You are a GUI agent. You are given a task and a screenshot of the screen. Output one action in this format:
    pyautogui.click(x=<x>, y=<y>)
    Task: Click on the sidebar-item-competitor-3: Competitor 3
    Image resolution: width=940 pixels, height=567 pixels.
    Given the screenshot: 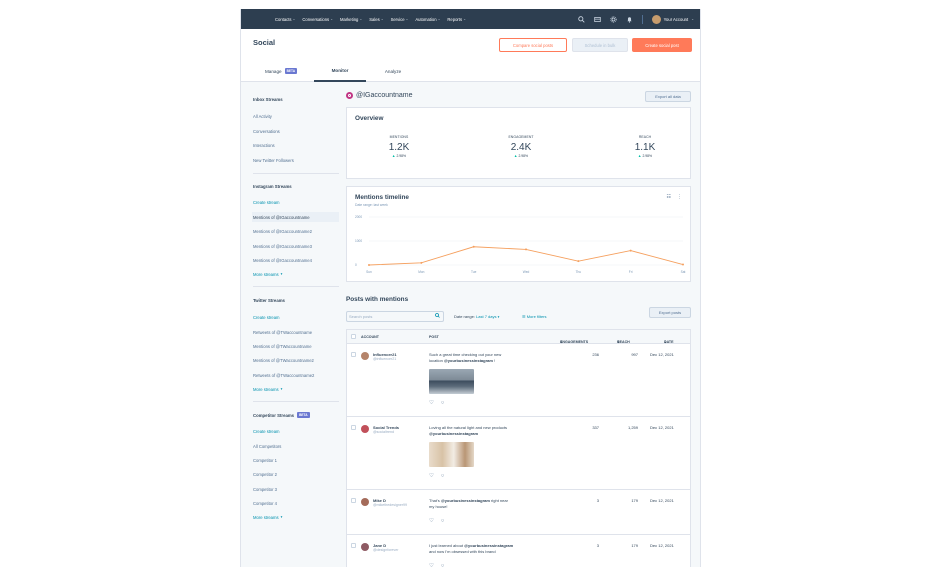 What is the action you would take?
    pyautogui.click(x=296, y=489)
    